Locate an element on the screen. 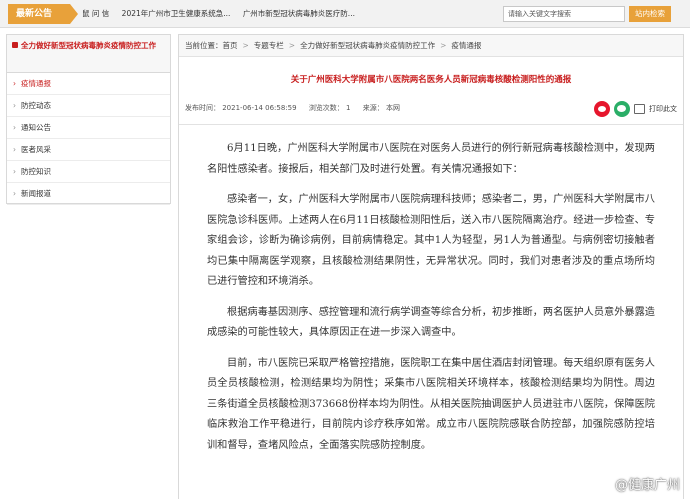 This screenshot has width=690, height=499. bullet-icon is located at coordinates (15, 45).